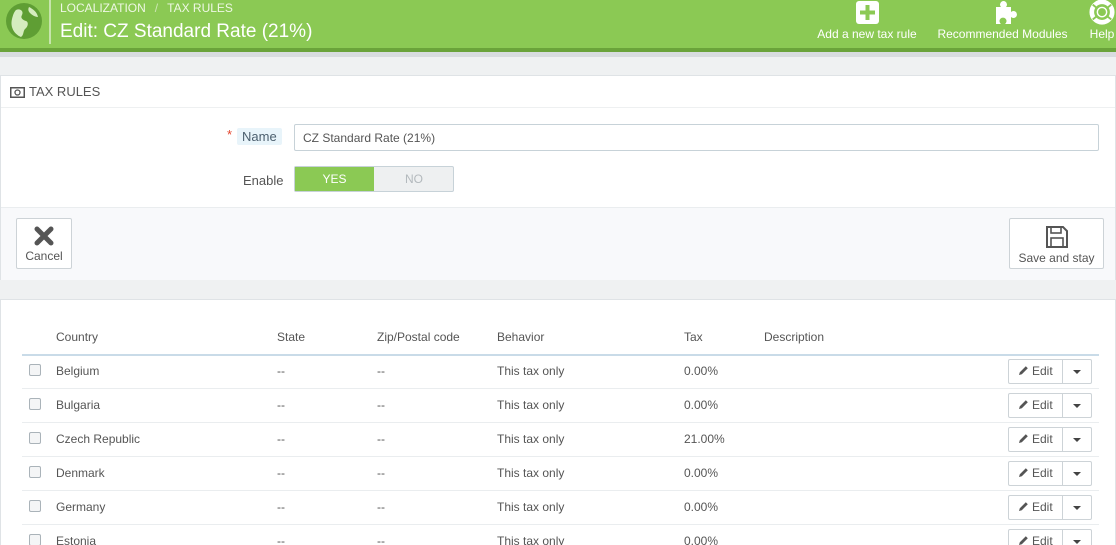 The width and height of the screenshot is (1116, 545). I want to click on enable-no-option: NO, so click(414, 179).